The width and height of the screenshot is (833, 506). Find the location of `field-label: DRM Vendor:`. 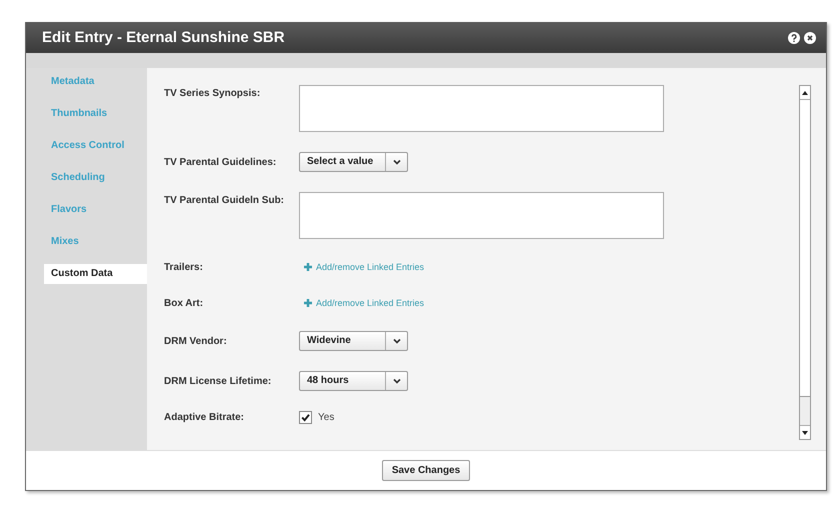

field-label: DRM Vendor: is located at coordinates (196, 341).